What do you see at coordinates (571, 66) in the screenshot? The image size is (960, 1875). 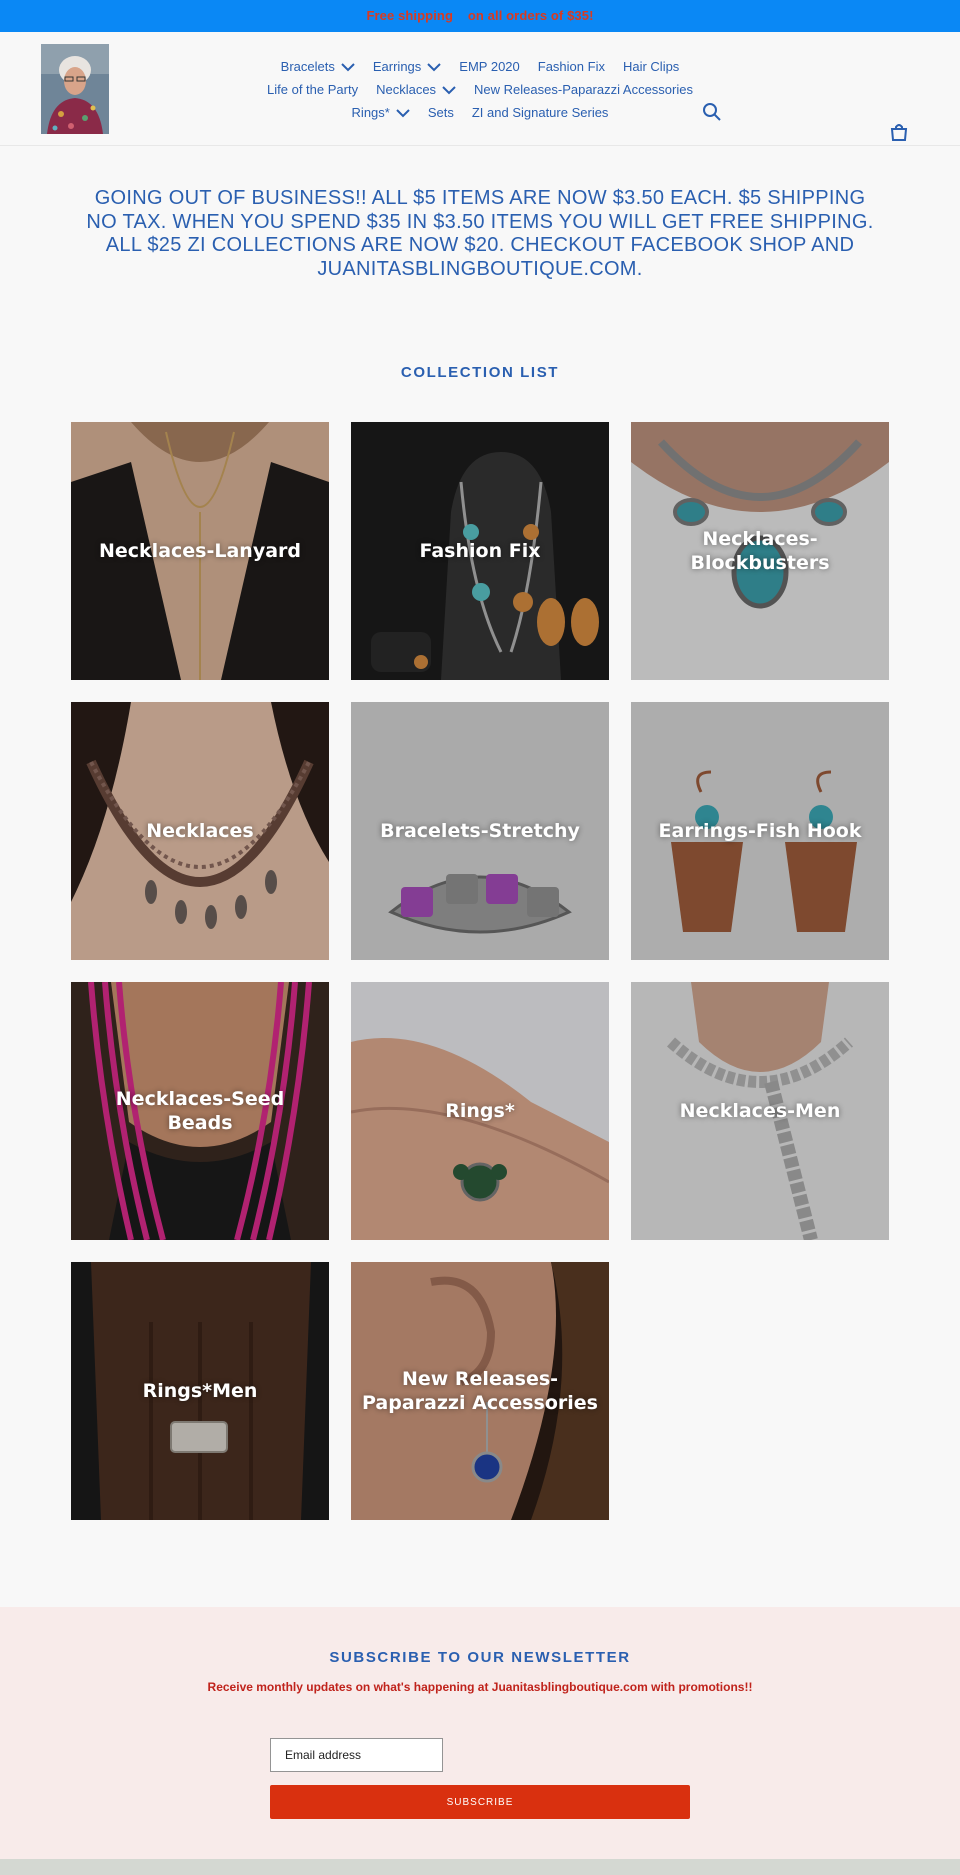 I see `nav-item-fashion-fix: Fashion Fix` at bounding box center [571, 66].